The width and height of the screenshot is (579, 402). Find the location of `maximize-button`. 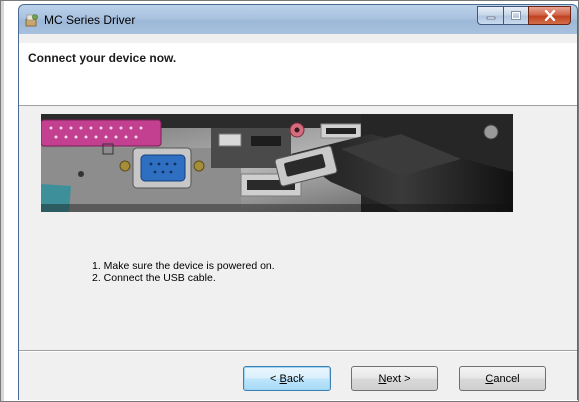

maximize-button is located at coordinates (515, 15).